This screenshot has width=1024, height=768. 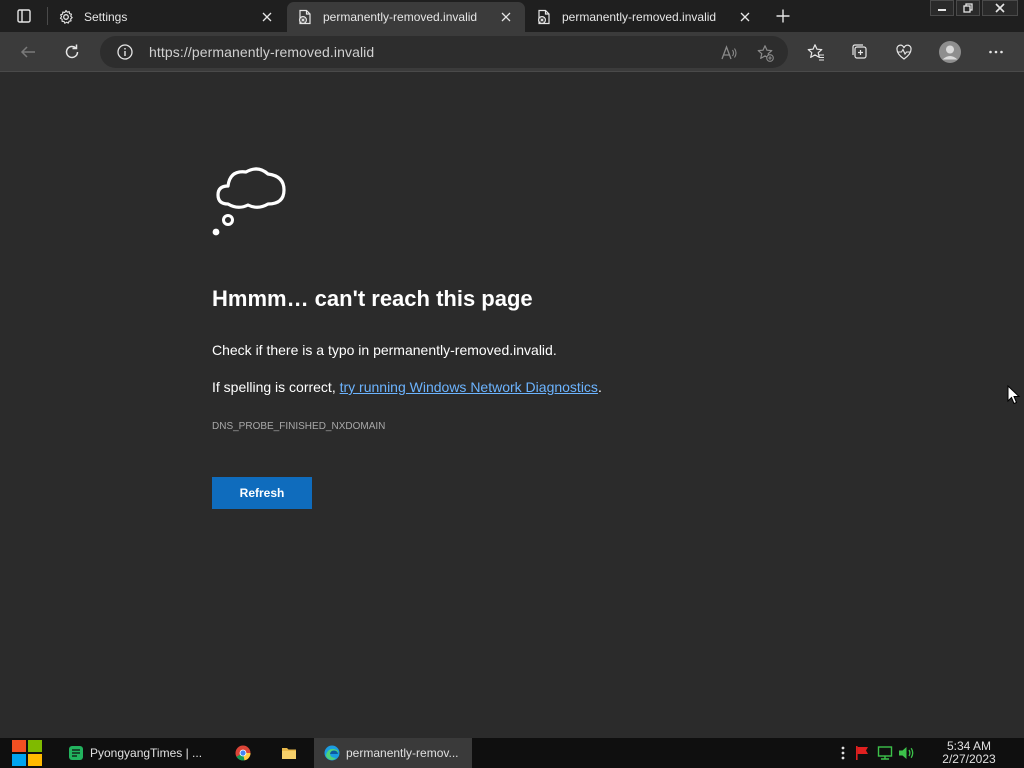 I want to click on tab-permanently-removed-active: permanently-removed.invalid, so click(x=406, y=17).